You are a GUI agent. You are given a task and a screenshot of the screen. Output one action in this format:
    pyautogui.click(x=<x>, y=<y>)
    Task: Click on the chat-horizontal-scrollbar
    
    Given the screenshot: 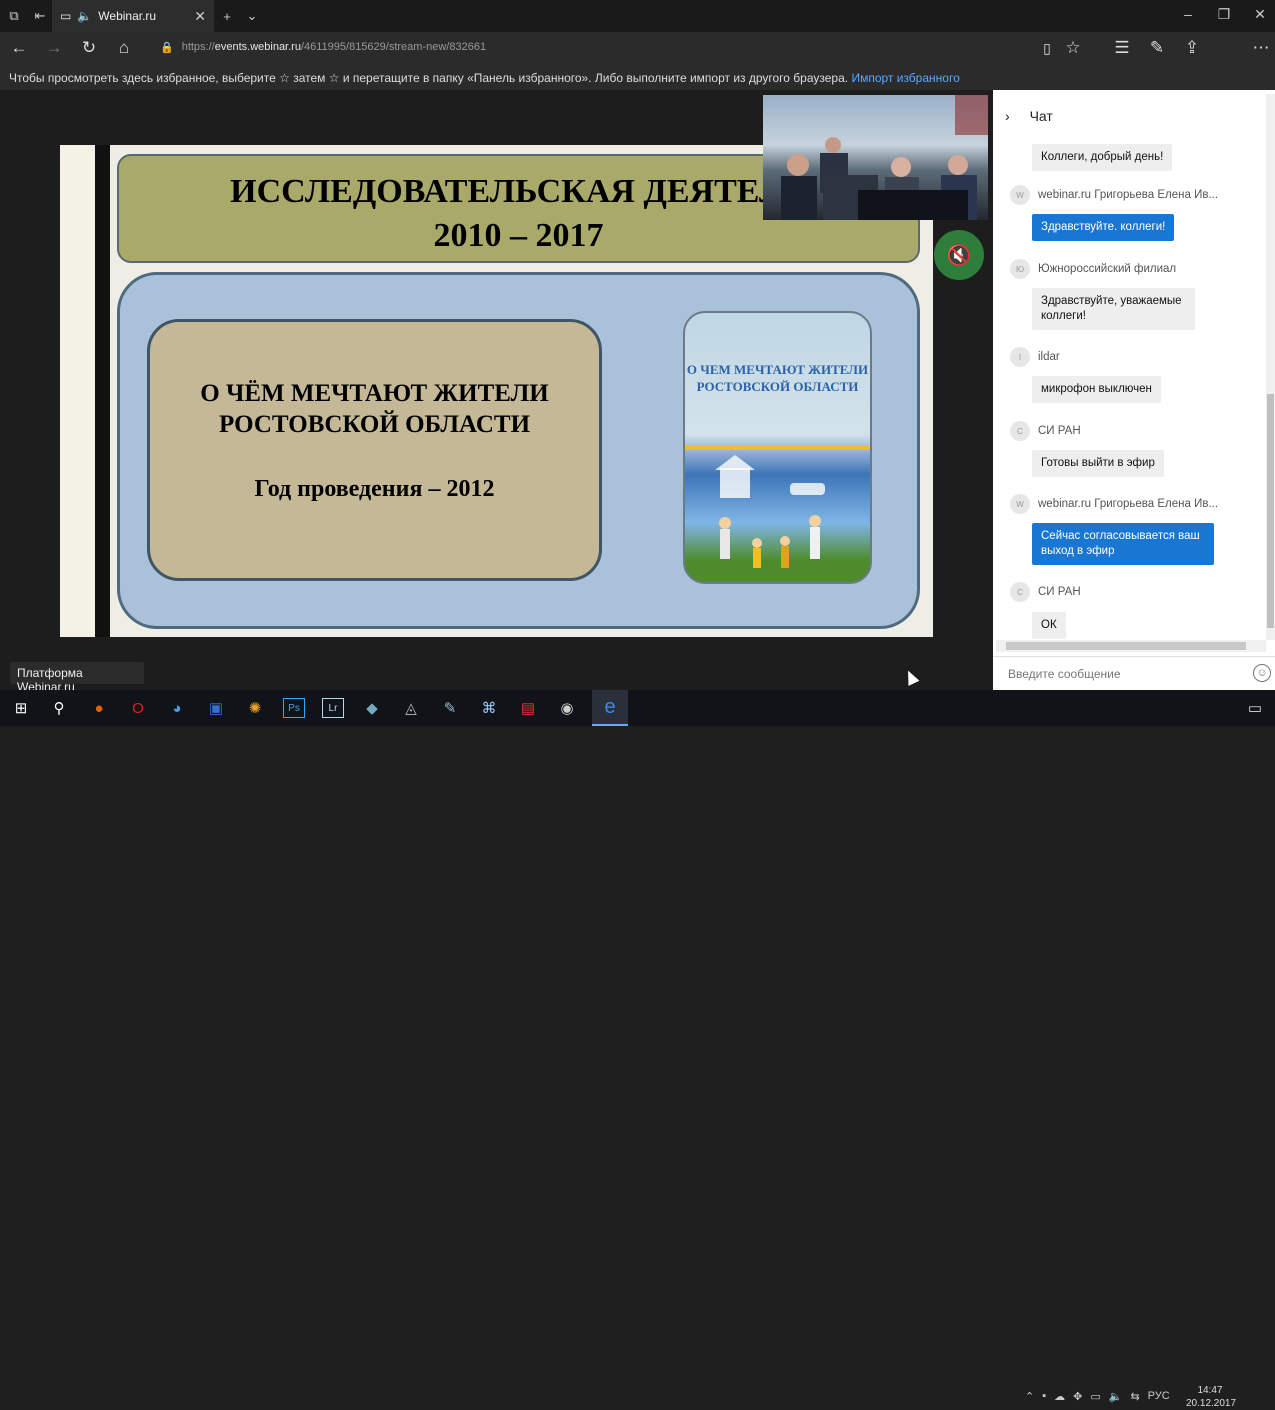 What is the action you would take?
    pyautogui.click(x=1131, y=646)
    